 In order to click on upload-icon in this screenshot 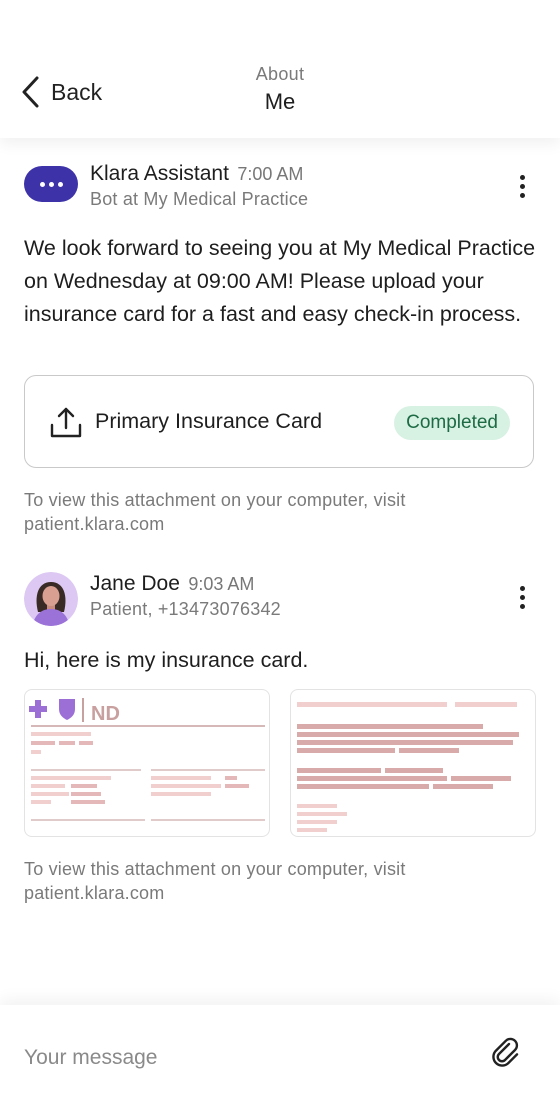, I will do `click(66, 422)`.